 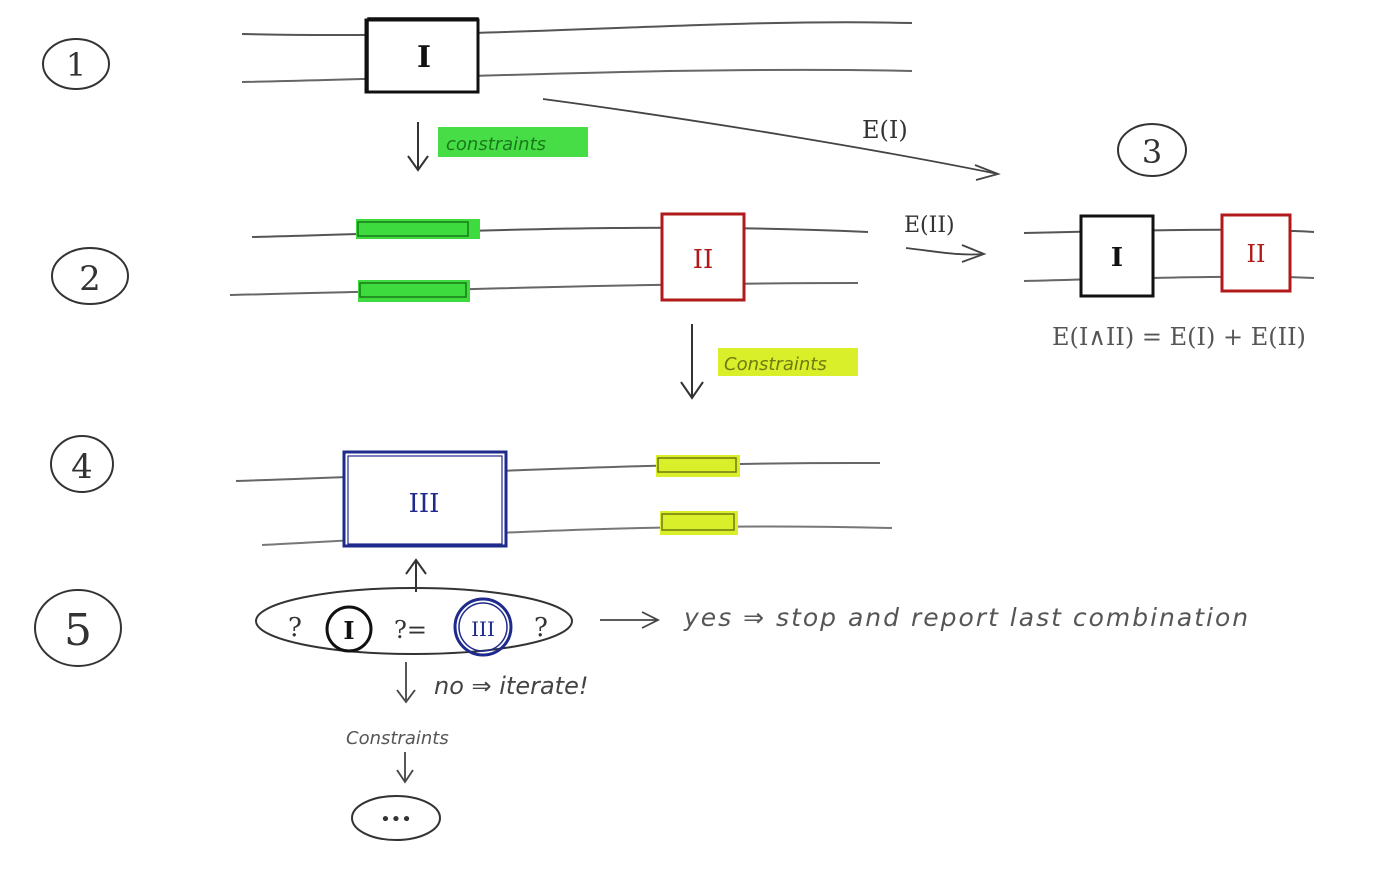 I want to click on energy-sum-formula: E(I∧II) = E(I) + E(II), so click(x=1179, y=337).